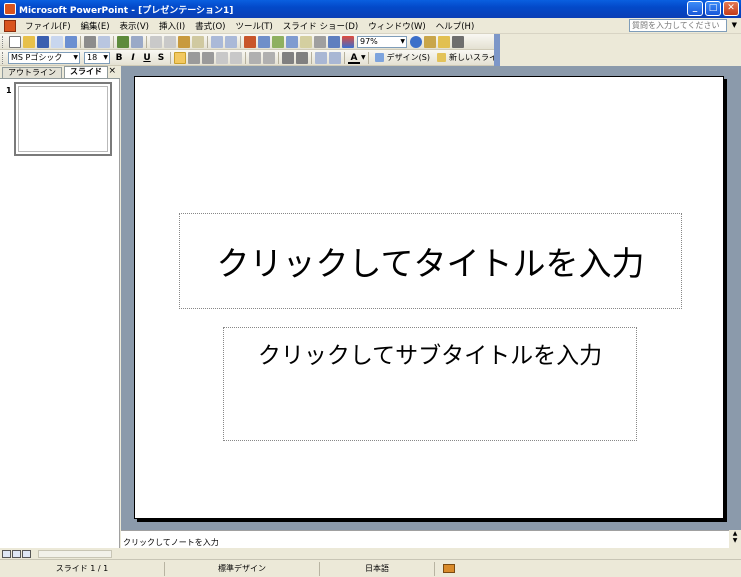  I want to click on vertical-text-icon, so click(236, 57).